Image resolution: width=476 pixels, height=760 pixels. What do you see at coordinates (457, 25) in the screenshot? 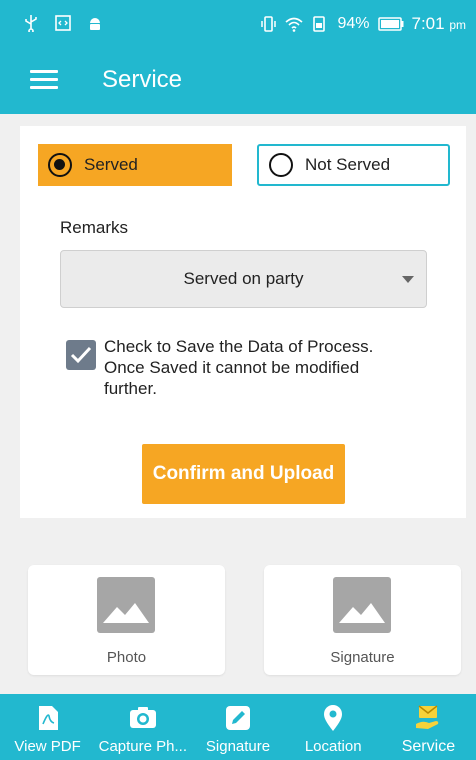
I see `clock-ampm: pm` at bounding box center [457, 25].